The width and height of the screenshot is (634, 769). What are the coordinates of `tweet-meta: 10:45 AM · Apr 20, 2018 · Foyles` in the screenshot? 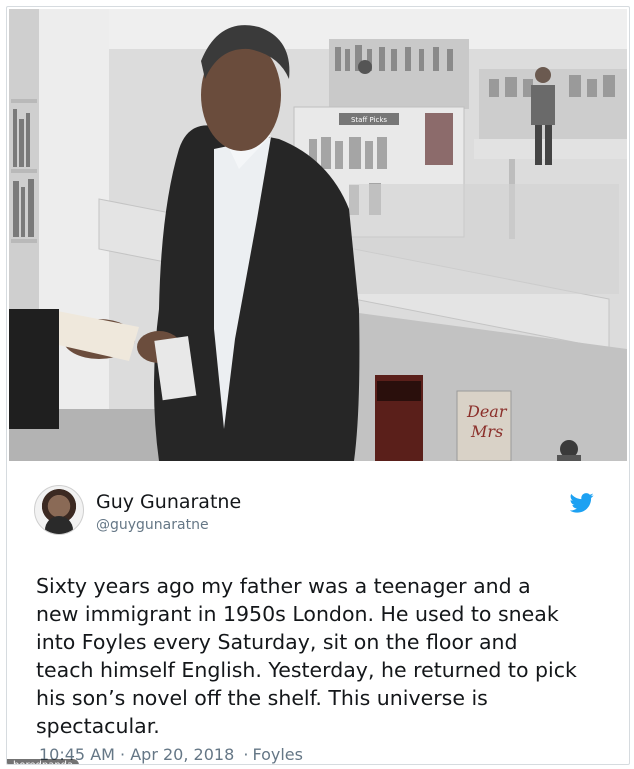 It's located at (171, 754).